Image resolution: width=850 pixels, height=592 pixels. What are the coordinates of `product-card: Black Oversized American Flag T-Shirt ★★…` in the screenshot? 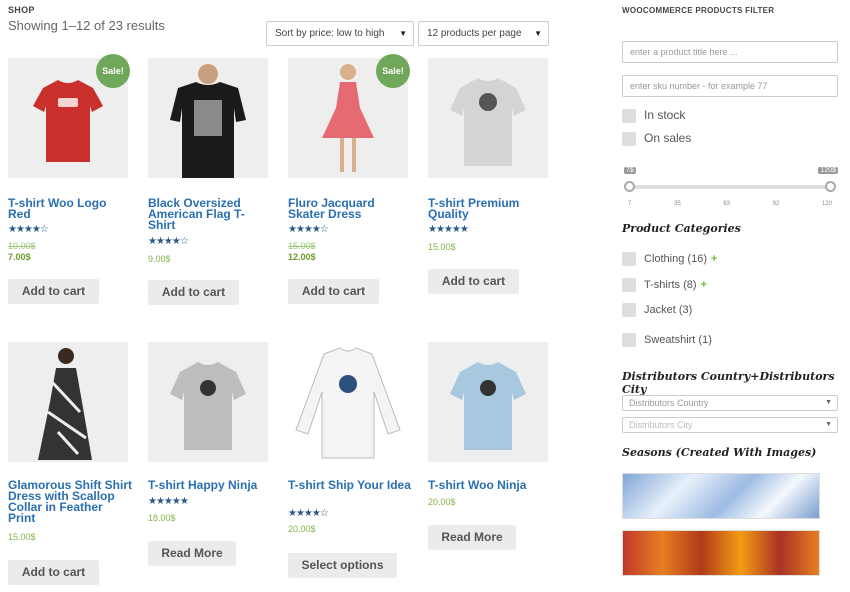 It's located at (210, 183).